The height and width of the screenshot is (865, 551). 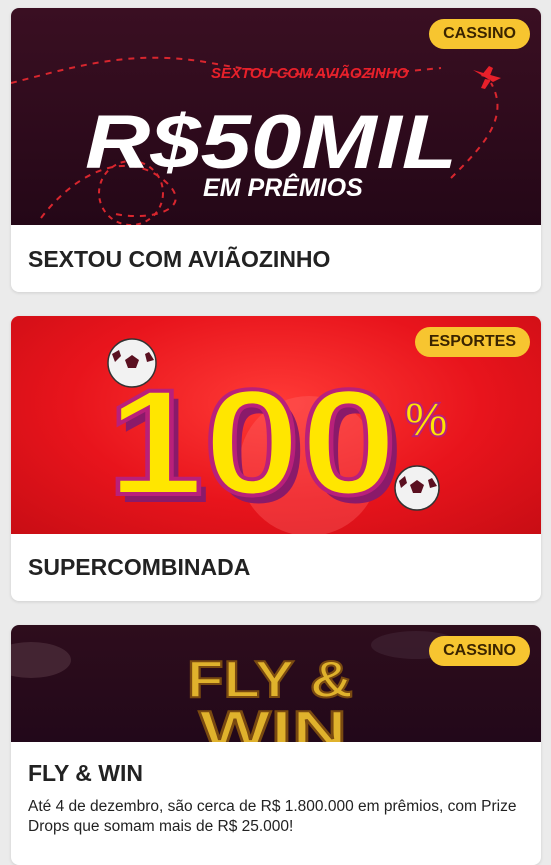 What do you see at coordinates (86, 773) in the screenshot?
I see `promo-title: FLY & WIN` at bounding box center [86, 773].